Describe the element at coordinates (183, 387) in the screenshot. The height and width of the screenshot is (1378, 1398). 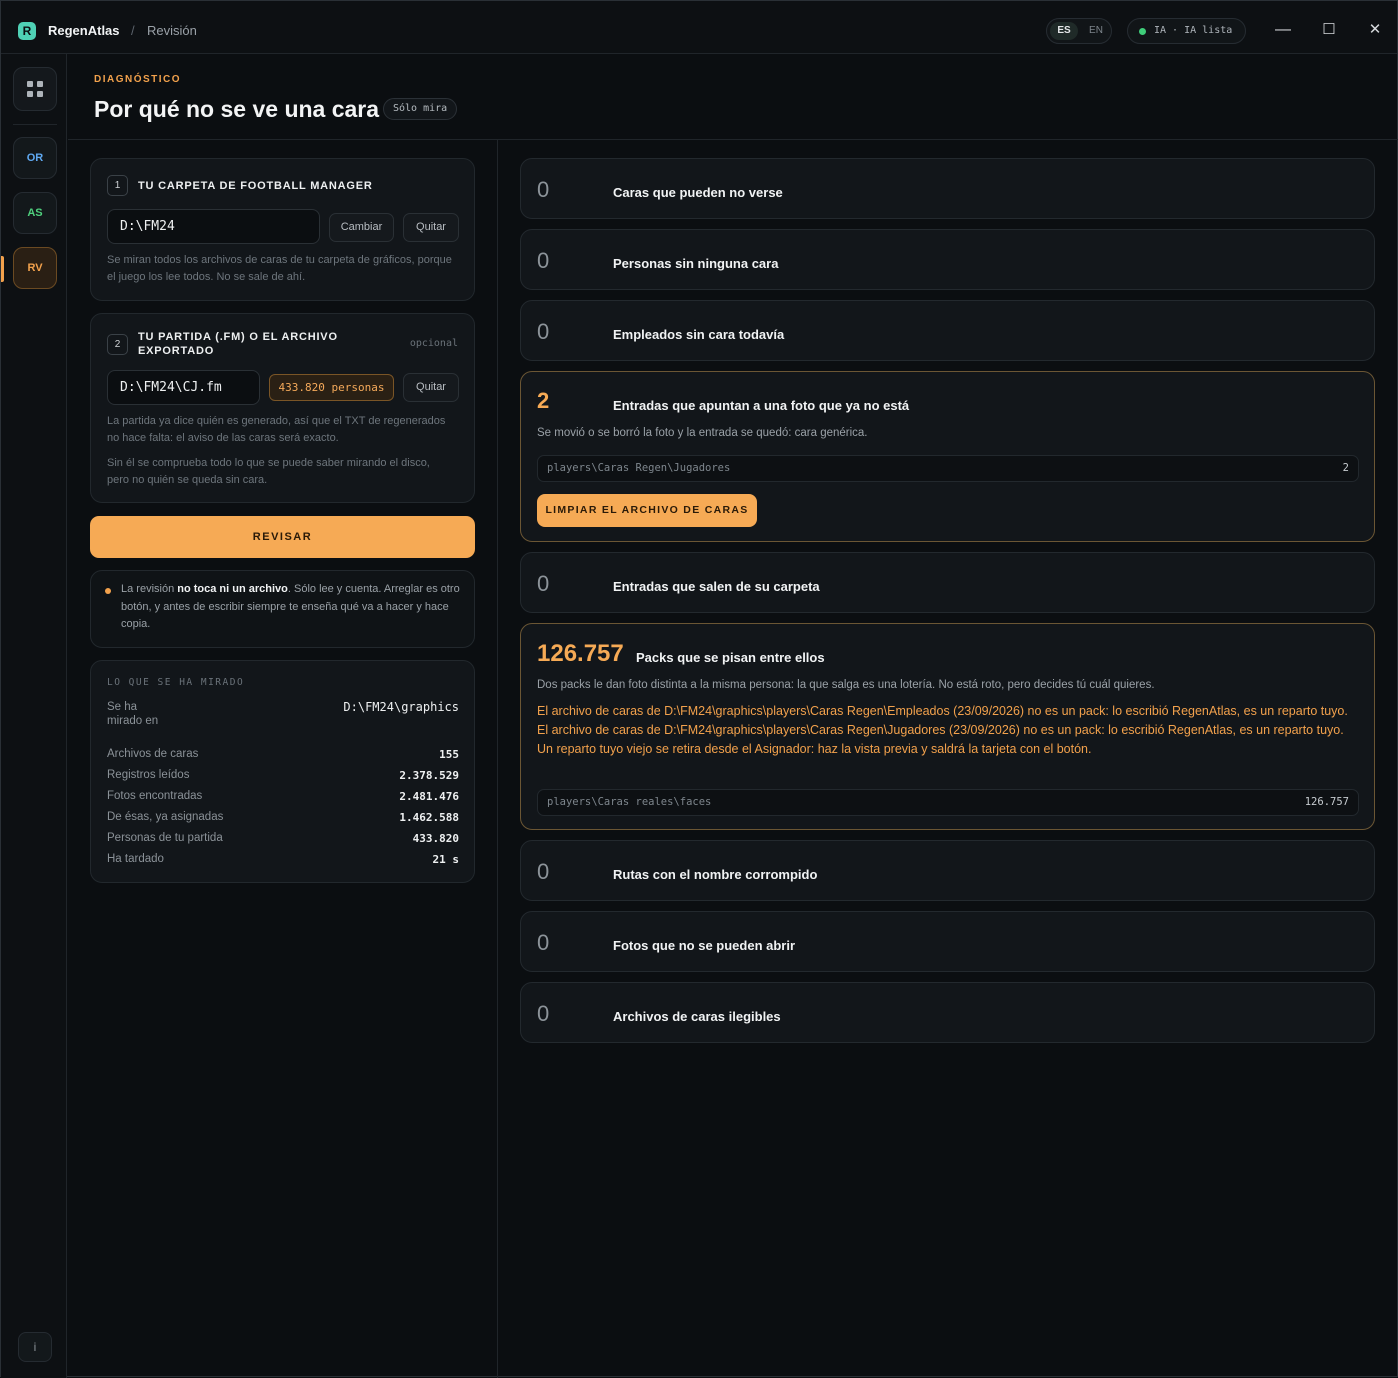
I see `save-path-field: D:\FM24\CJ.fm` at that location.